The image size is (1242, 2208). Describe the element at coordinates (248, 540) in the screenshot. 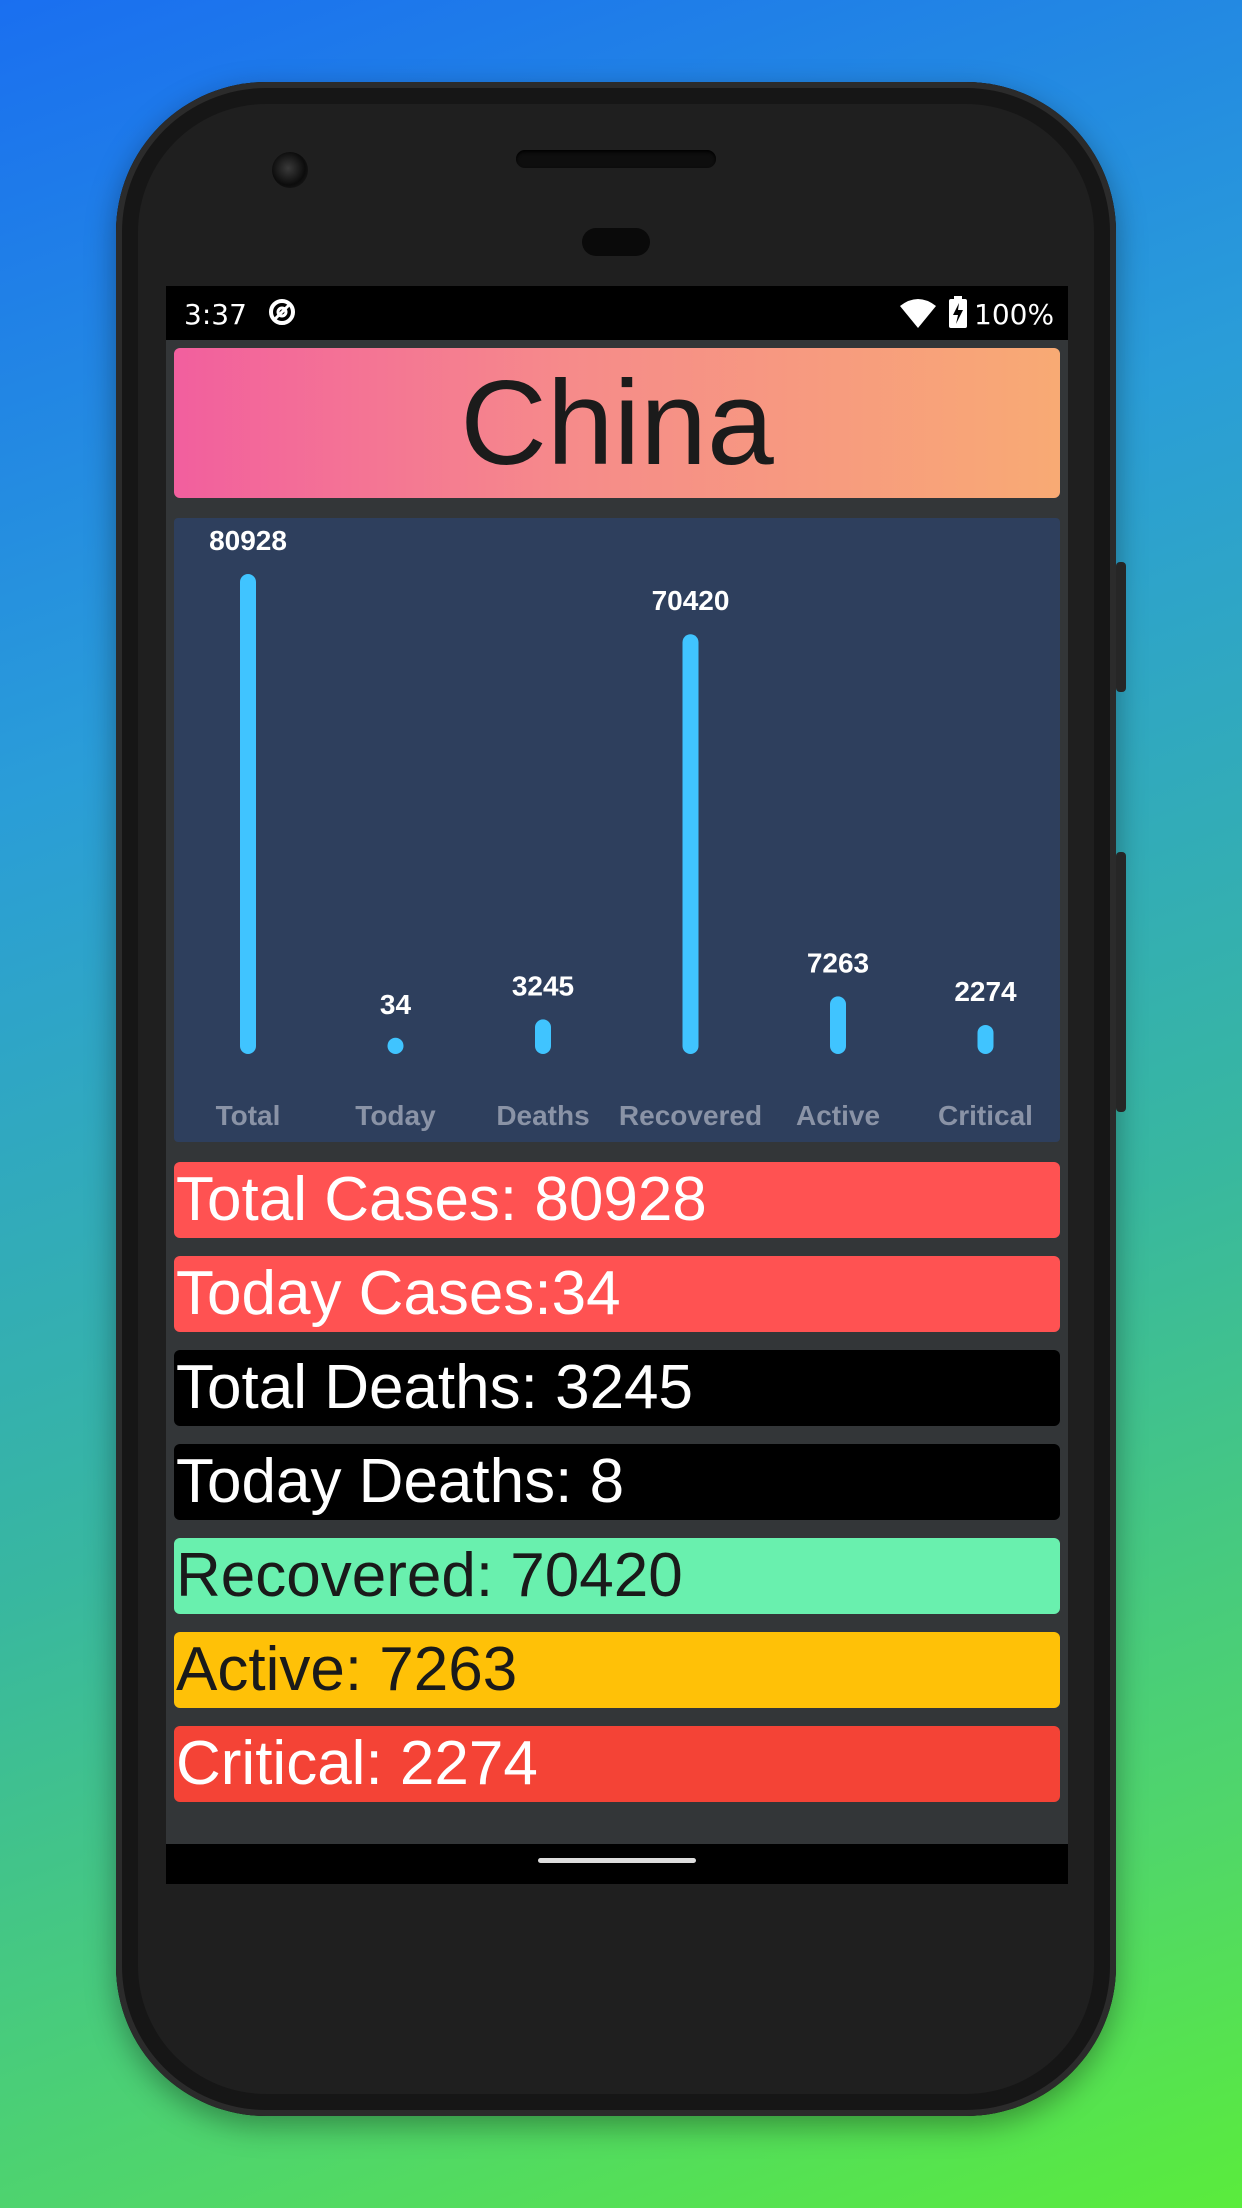

I see `chart-value-label: 80928` at that location.